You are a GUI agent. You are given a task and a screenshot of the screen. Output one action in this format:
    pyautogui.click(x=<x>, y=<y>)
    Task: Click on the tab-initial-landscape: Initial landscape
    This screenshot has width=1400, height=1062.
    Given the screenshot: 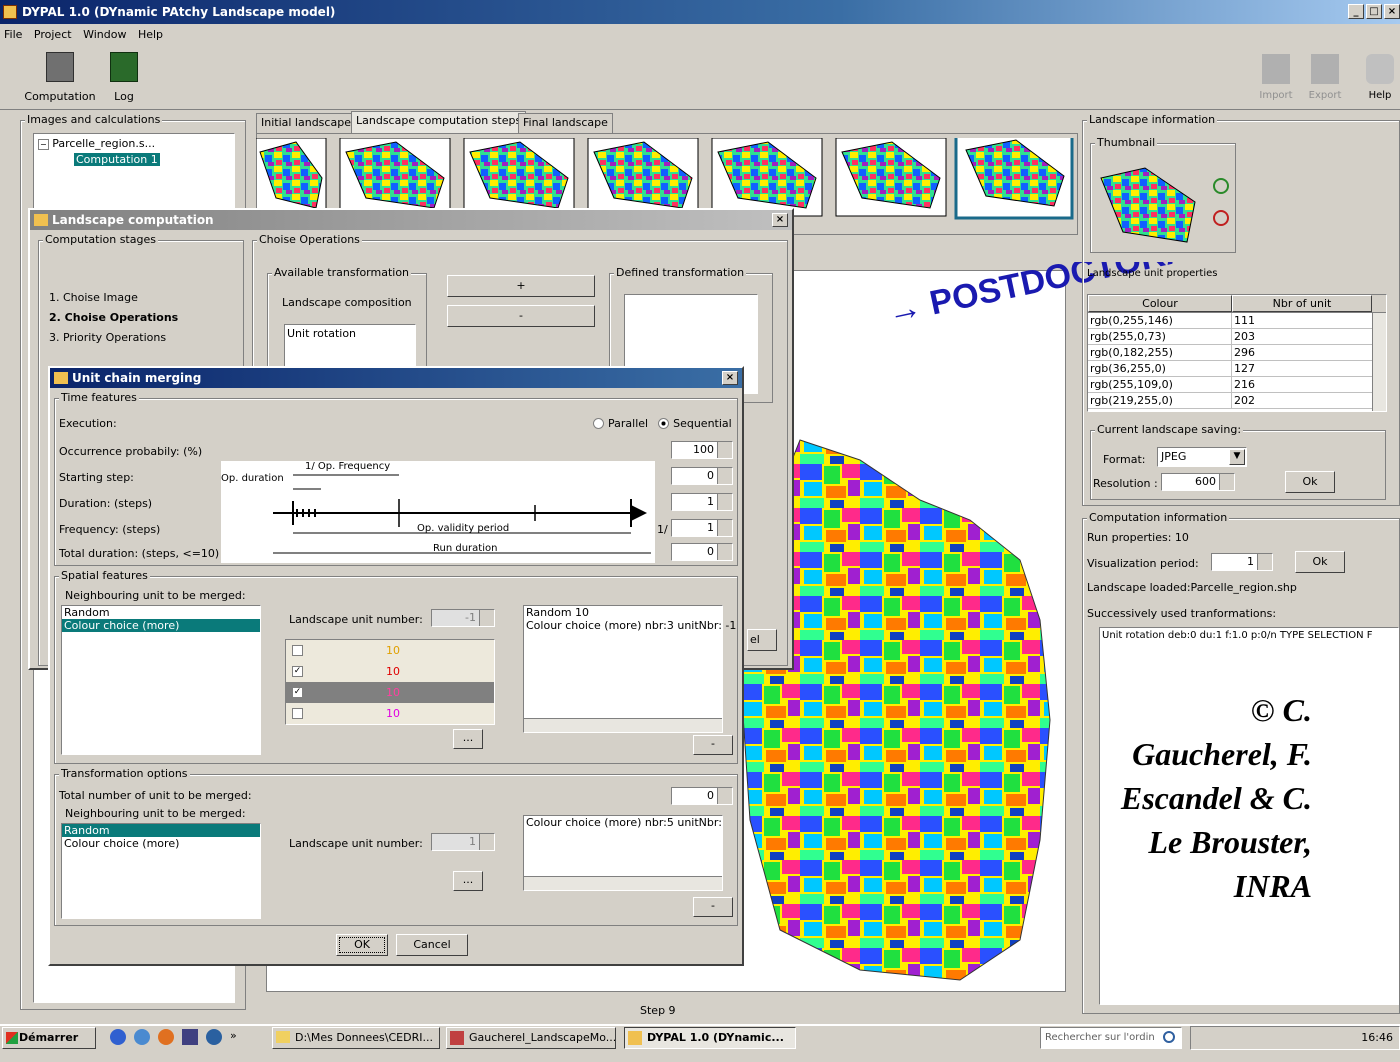 What is the action you would take?
    pyautogui.click(x=306, y=123)
    